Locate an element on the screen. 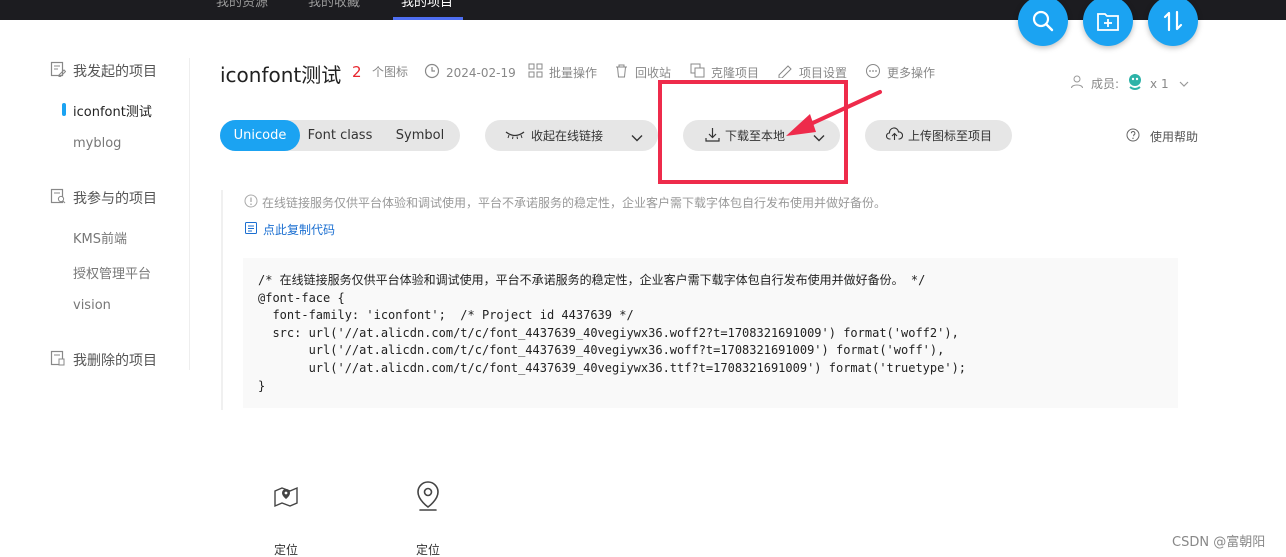 The height and width of the screenshot is (557, 1286). sidebar-item-myblog: myblog is located at coordinates (97, 143).